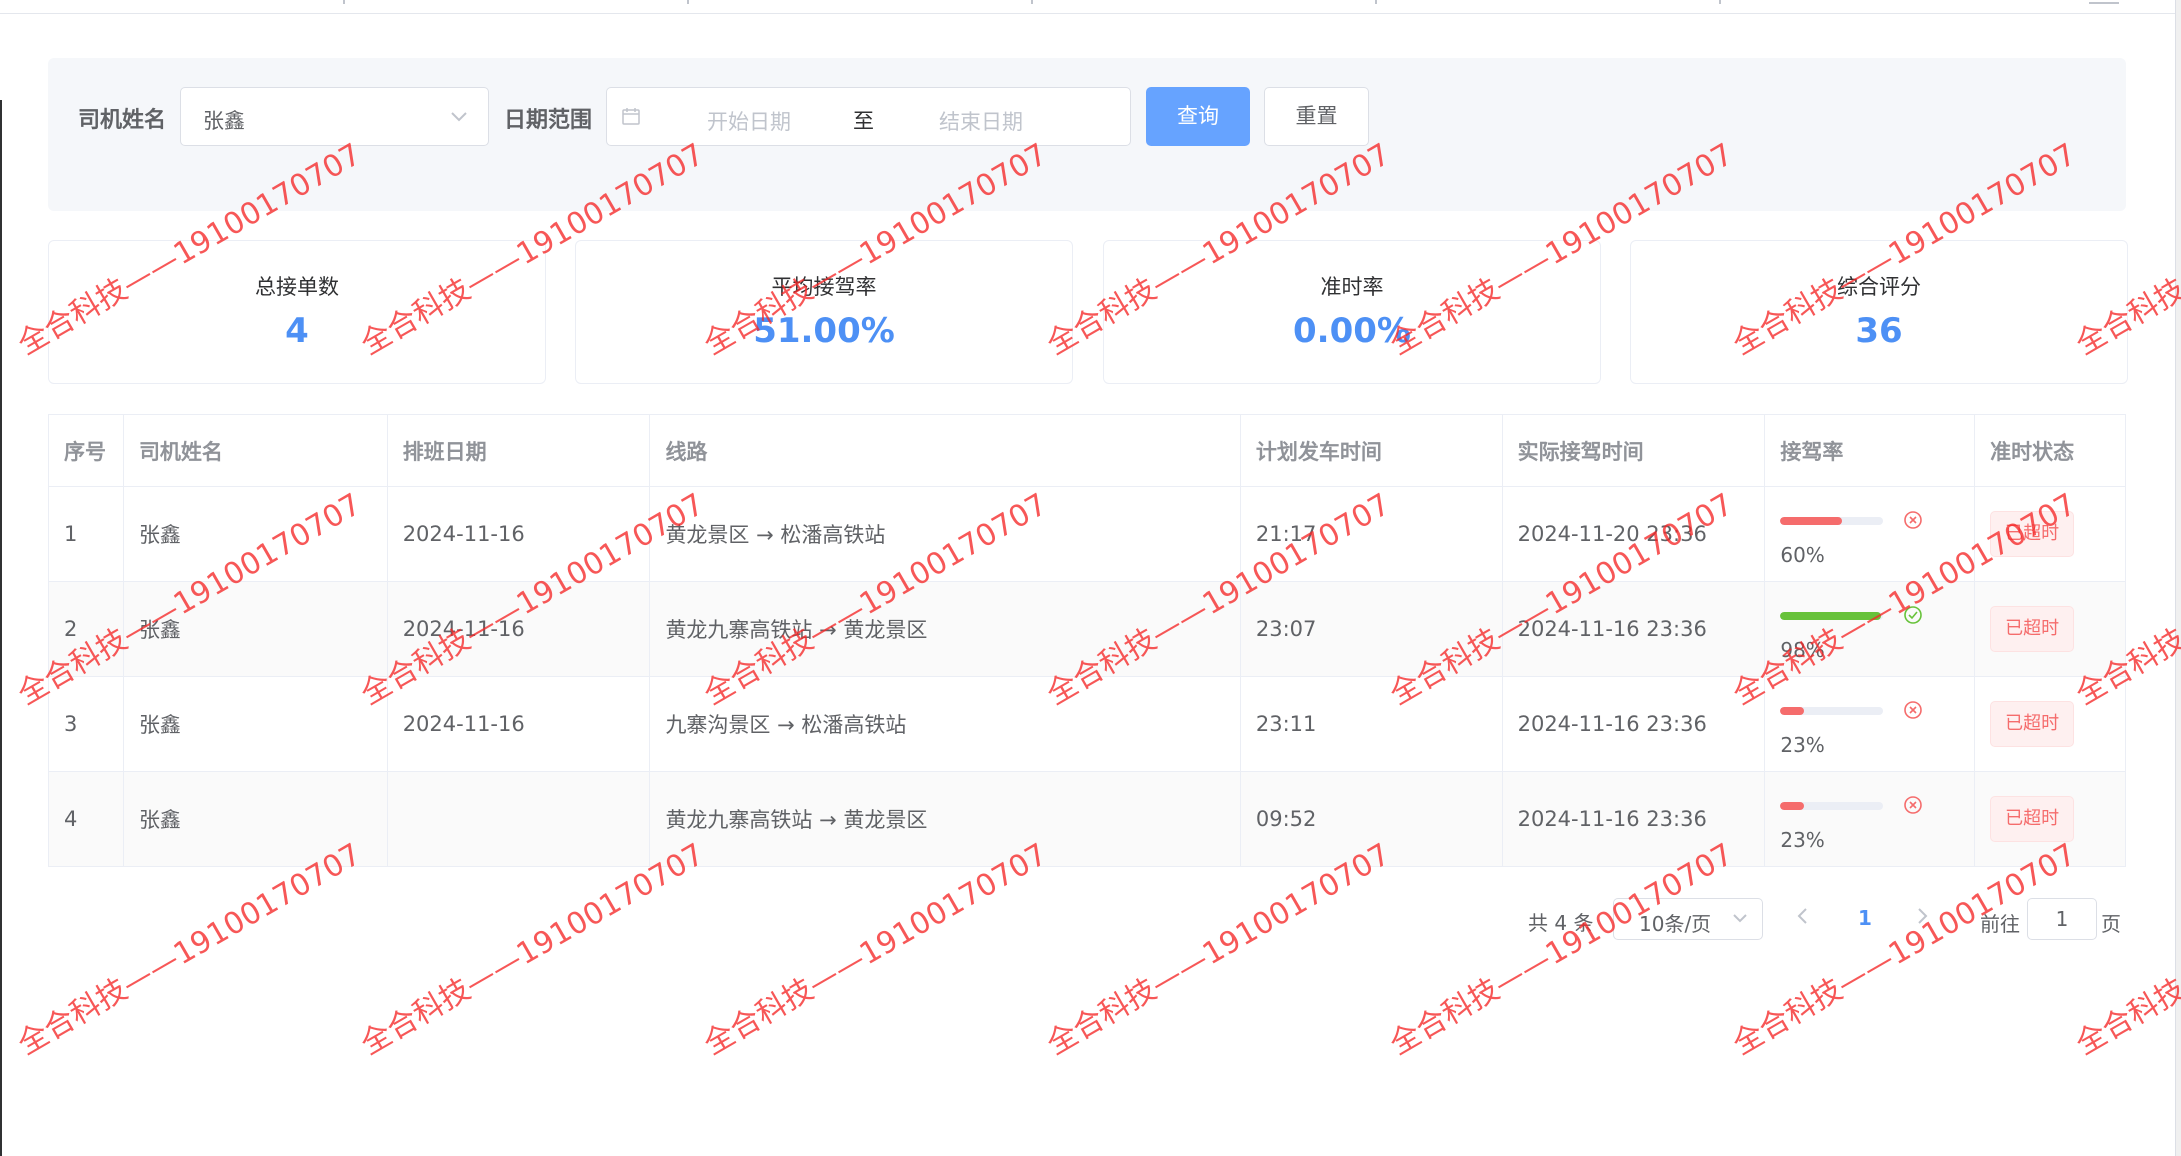 This screenshot has height=1156, width=2181. What do you see at coordinates (631, 116) in the screenshot?
I see `calendar-icon` at bounding box center [631, 116].